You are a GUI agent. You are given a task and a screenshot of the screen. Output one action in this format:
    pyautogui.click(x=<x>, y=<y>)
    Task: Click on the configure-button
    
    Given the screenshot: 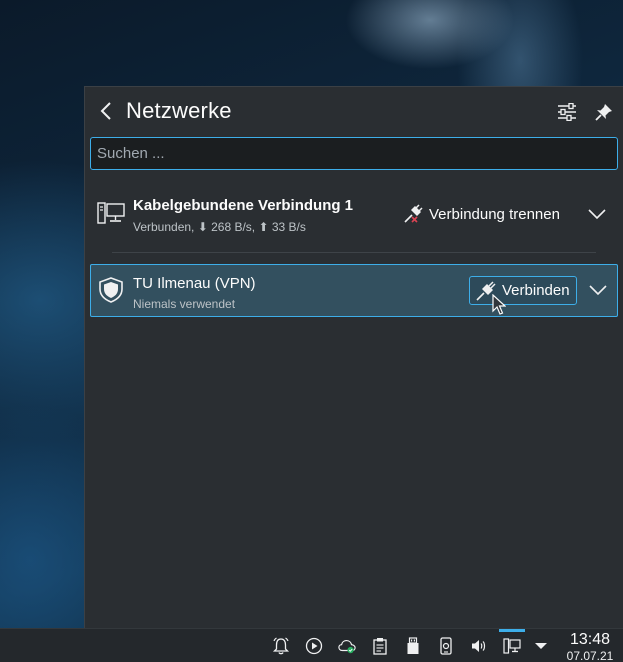 What is the action you would take?
    pyautogui.click(x=567, y=112)
    